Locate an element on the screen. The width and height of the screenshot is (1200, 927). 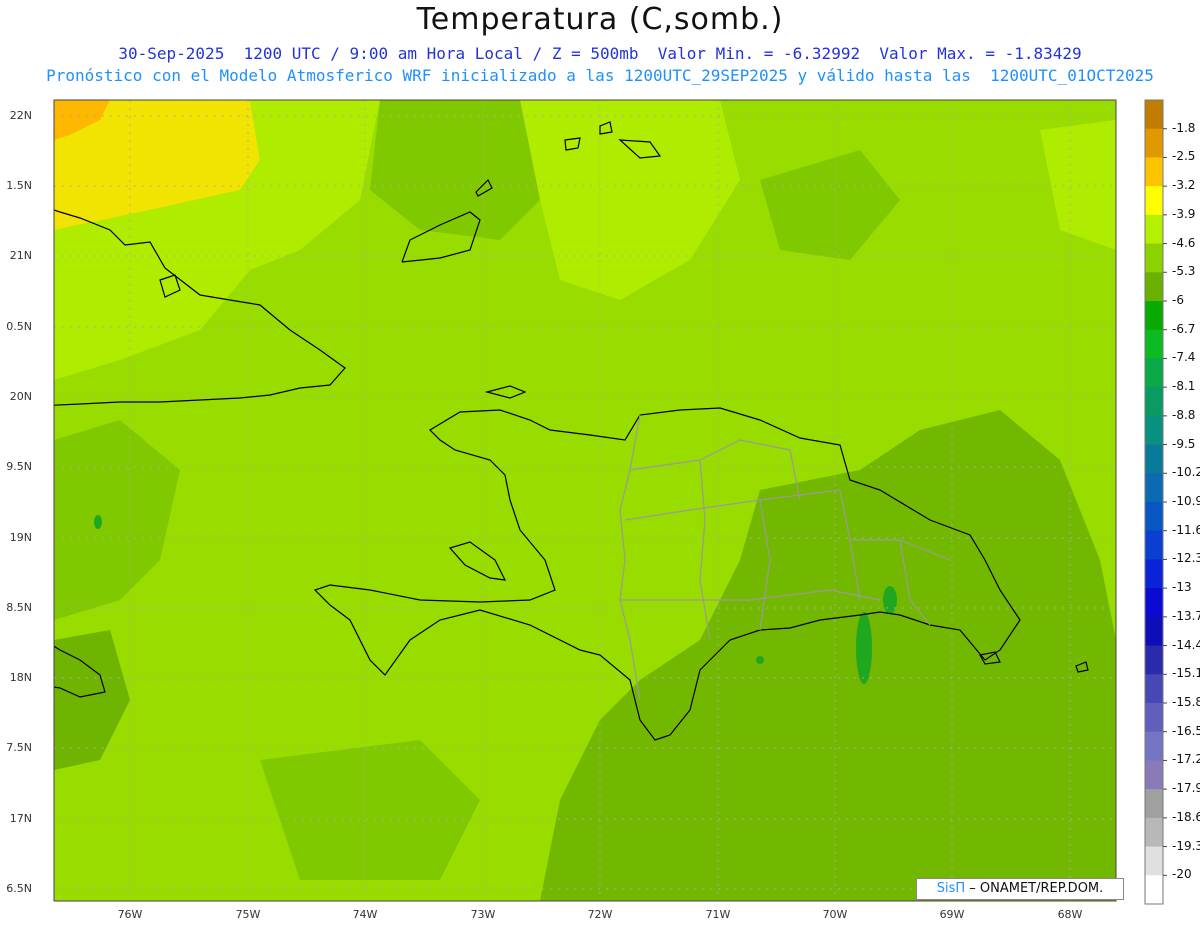
lon-label: 72W is located at coordinates (600, 914).